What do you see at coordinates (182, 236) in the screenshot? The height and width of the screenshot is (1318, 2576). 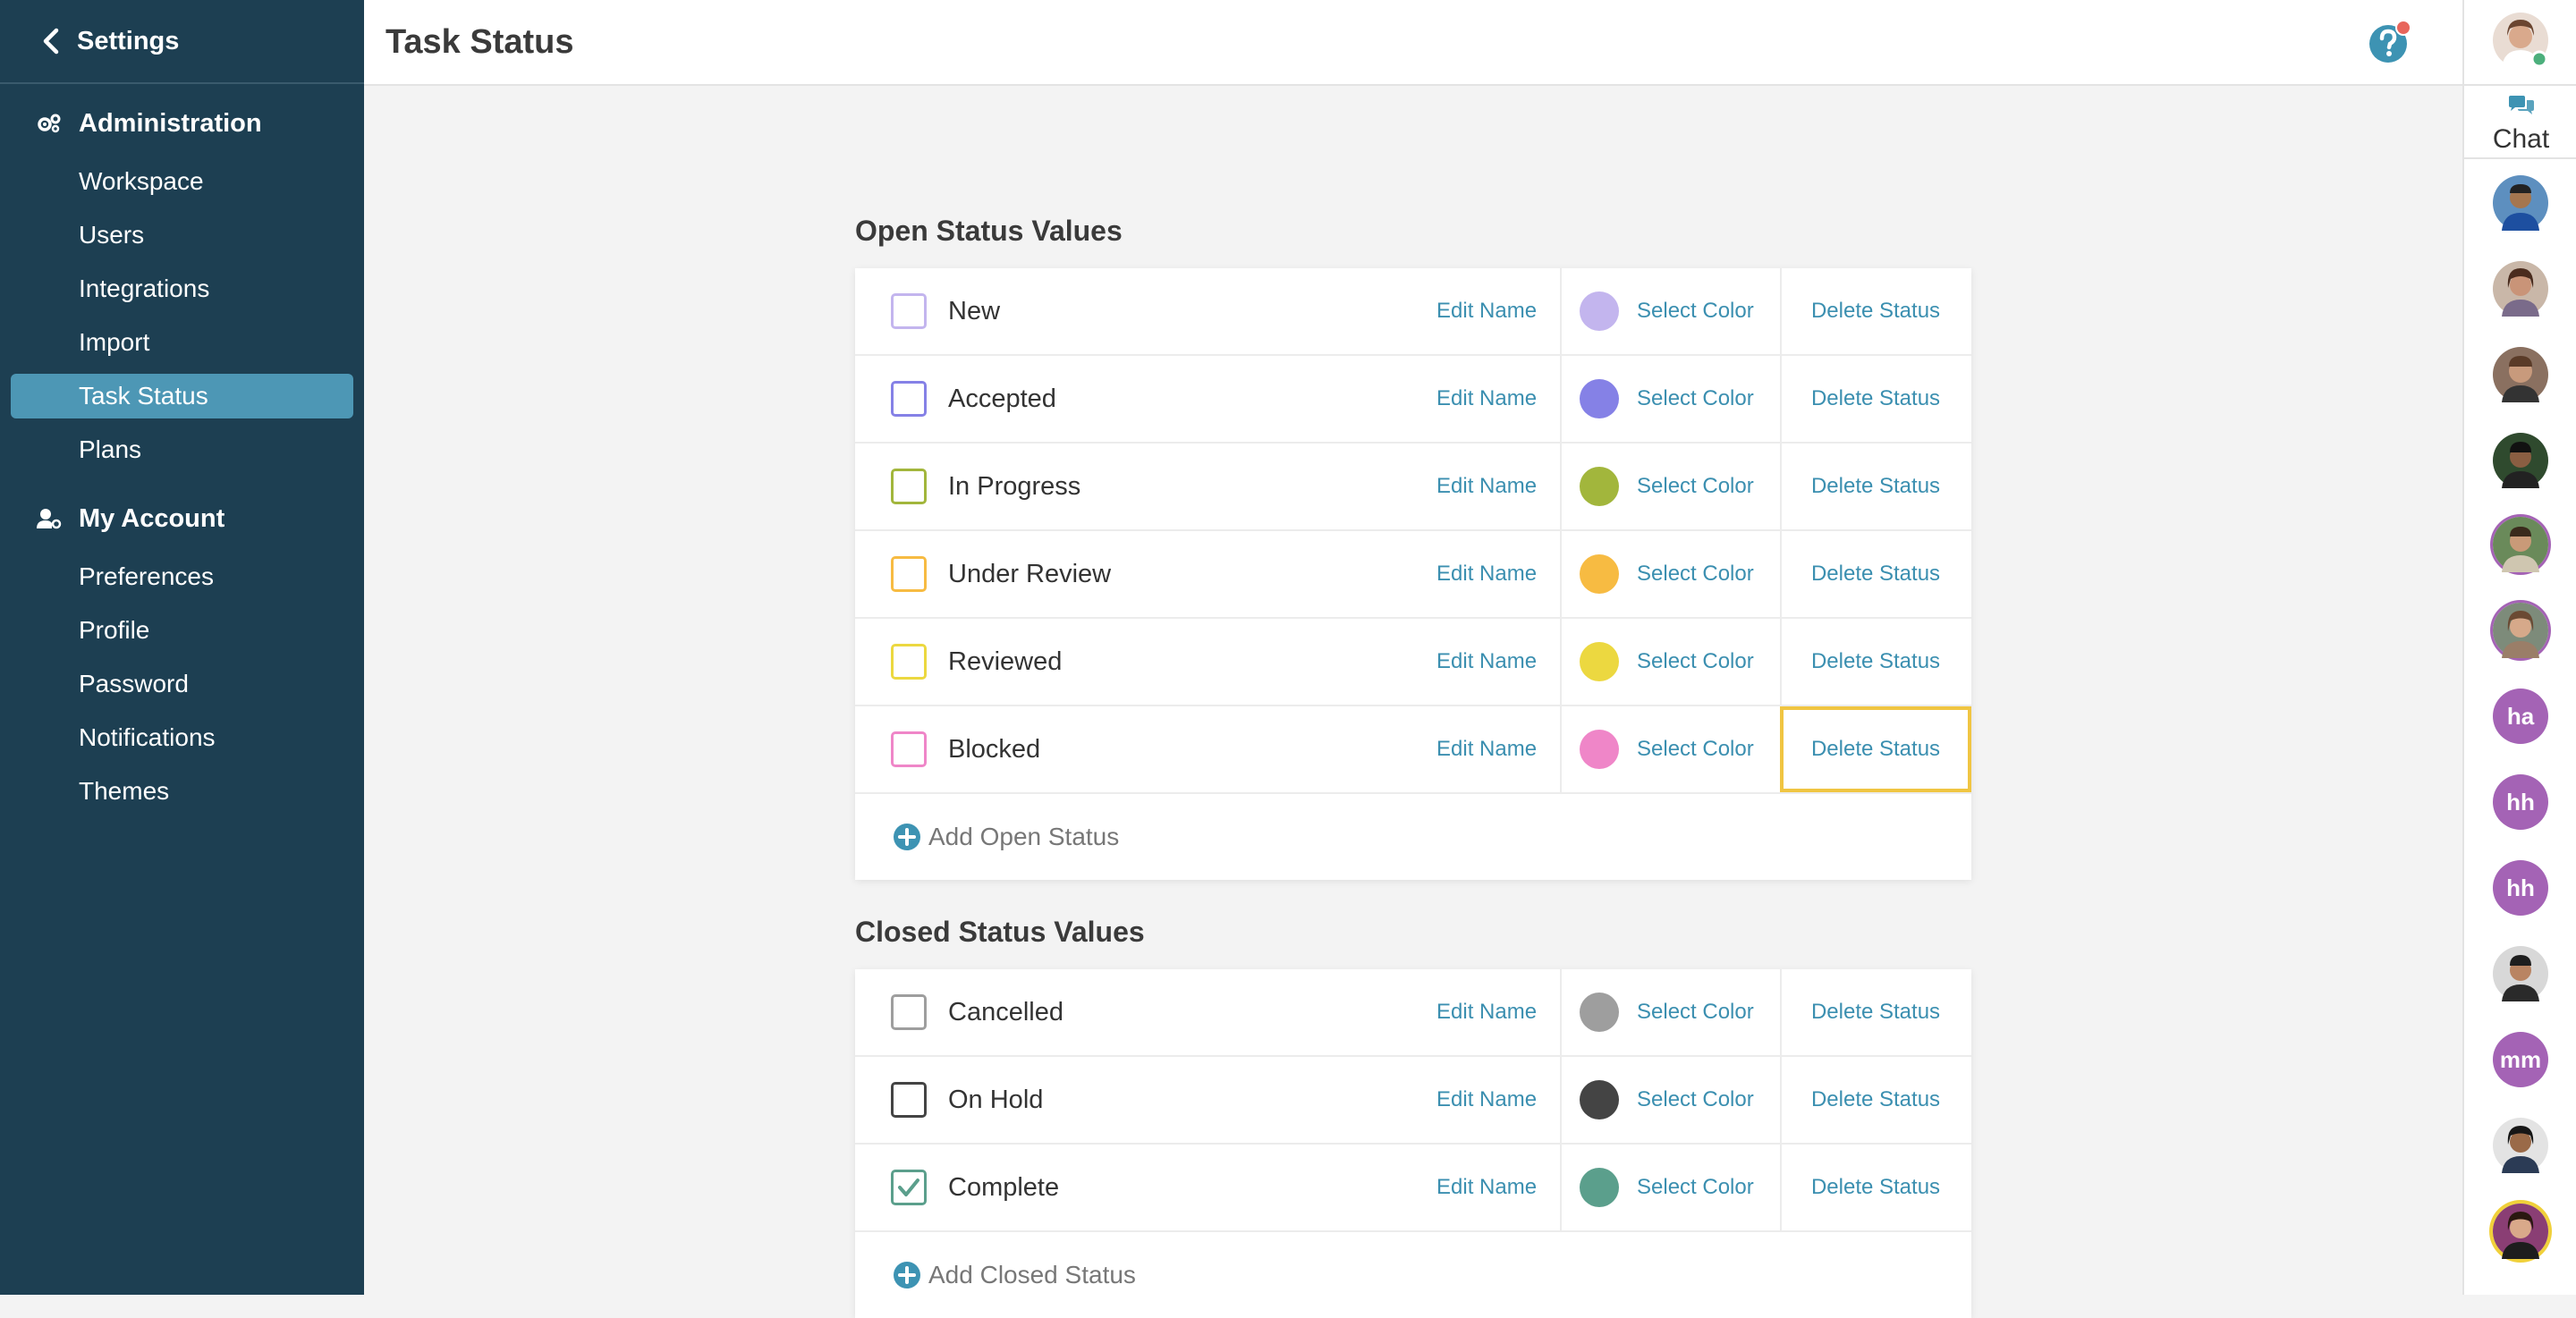 I see `sidebar-item-users: Users` at bounding box center [182, 236].